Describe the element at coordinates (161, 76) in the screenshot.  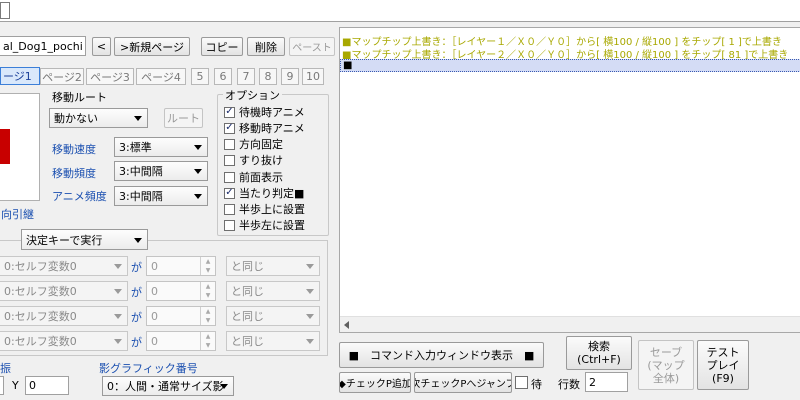
I see `tab-page-4: ページ4` at that location.